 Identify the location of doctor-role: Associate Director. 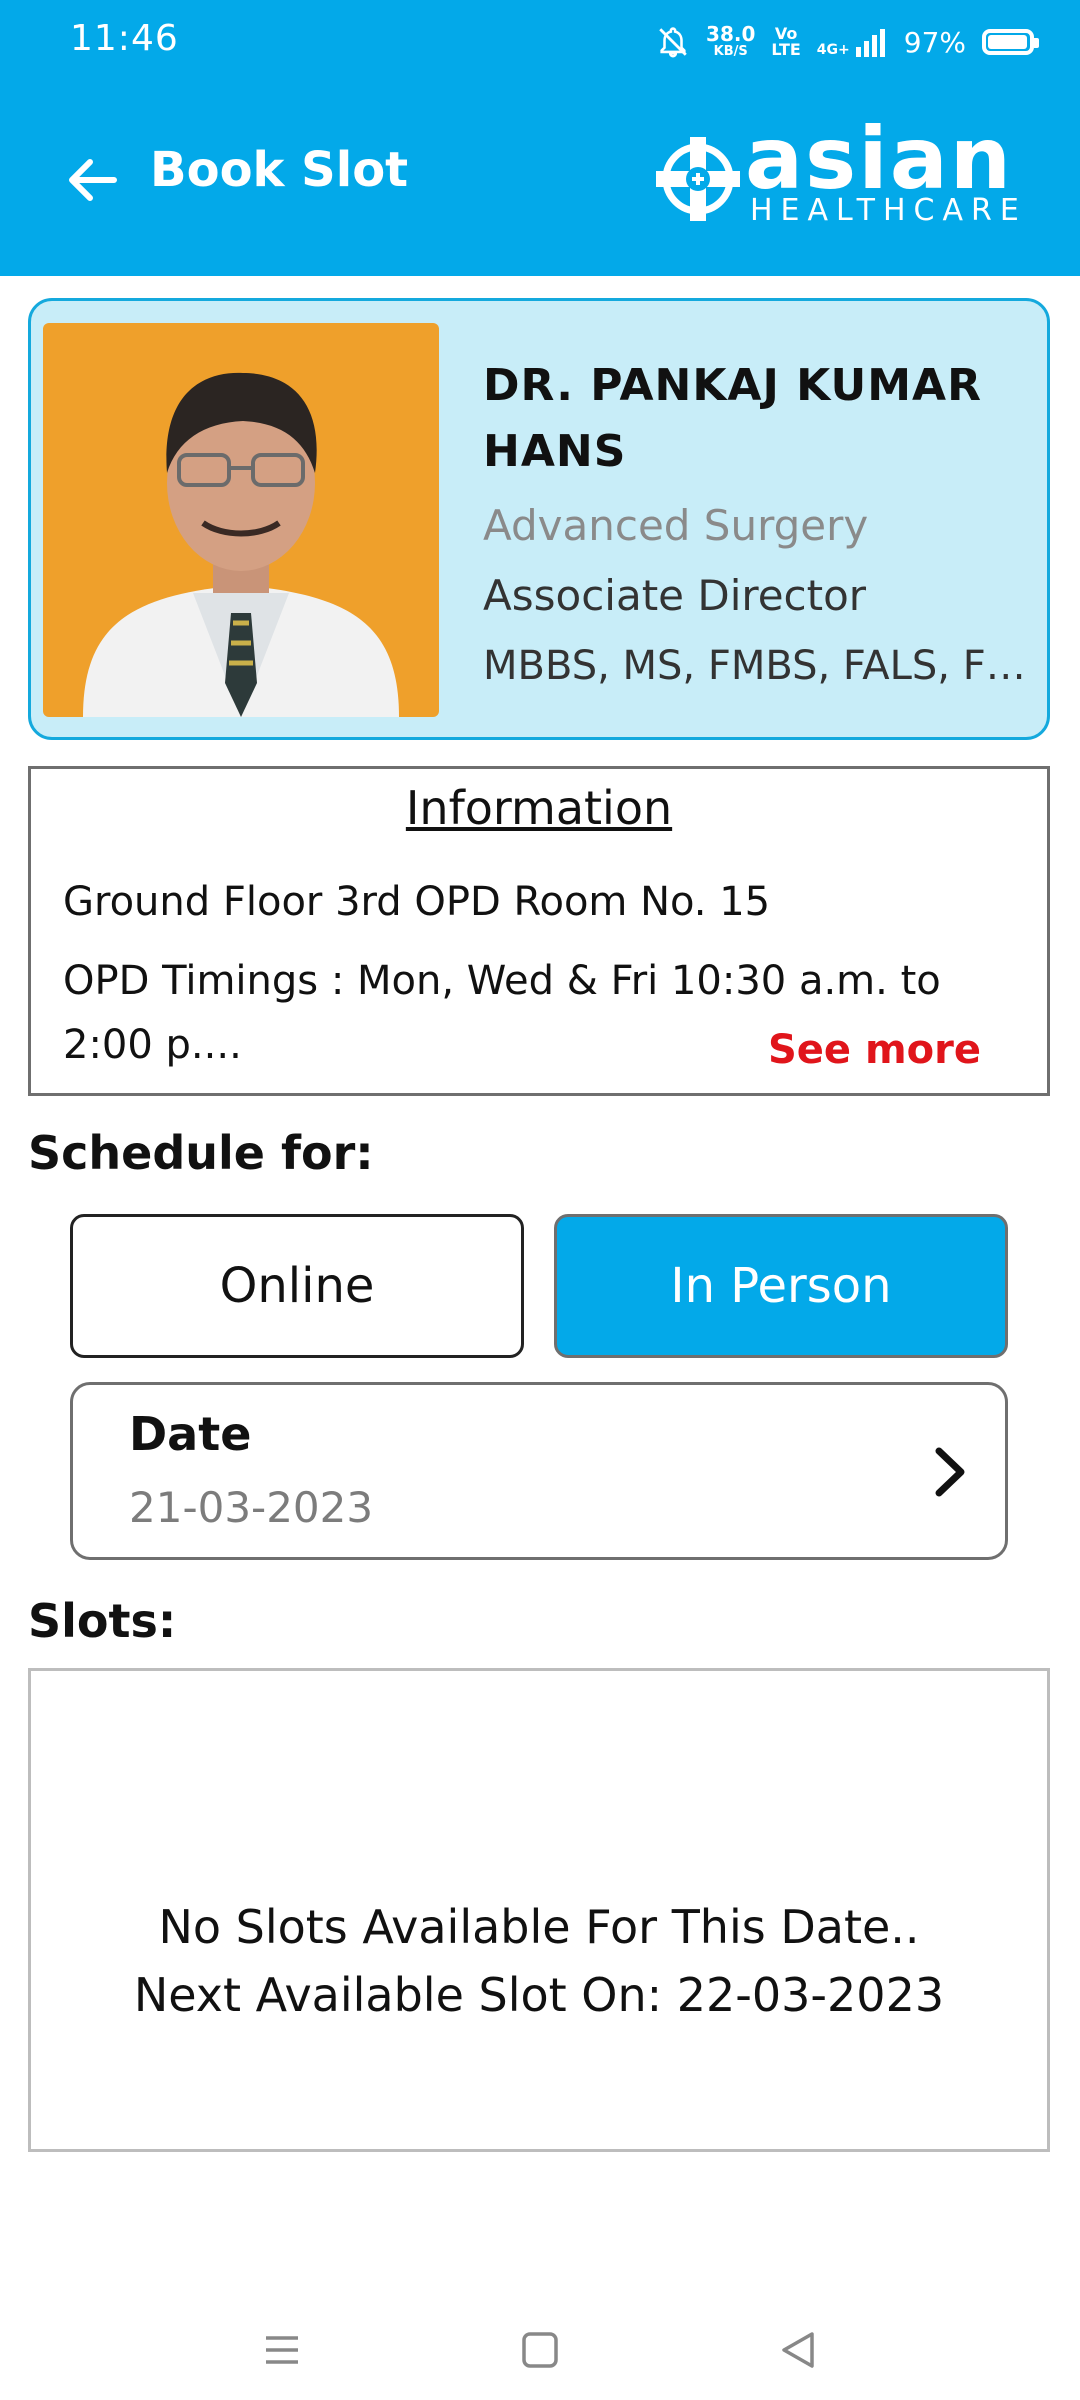
(675, 595).